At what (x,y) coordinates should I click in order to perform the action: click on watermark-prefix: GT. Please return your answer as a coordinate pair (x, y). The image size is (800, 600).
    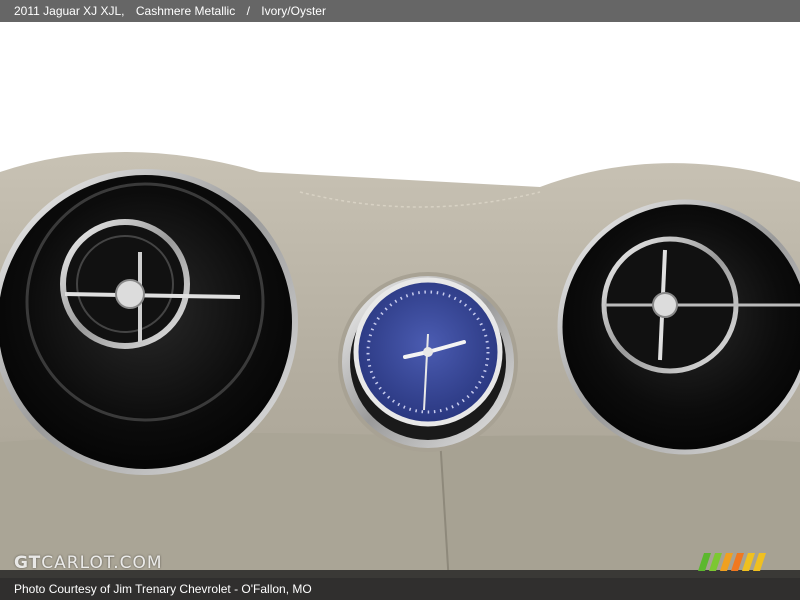
    Looking at the image, I should click on (28, 563).